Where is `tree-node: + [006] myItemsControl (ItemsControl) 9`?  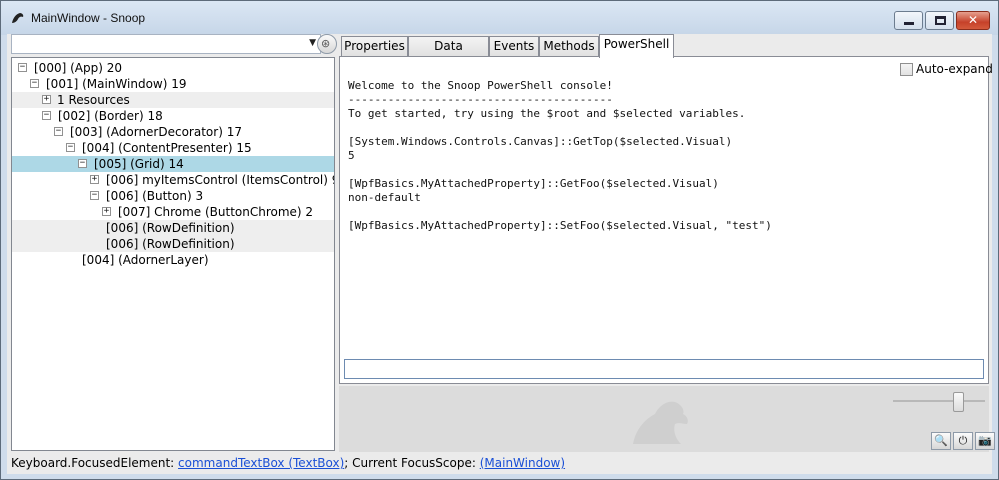 tree-node: + [006] myItemsControl (ItemsControl) 9 is located at coordinates (175, 180).